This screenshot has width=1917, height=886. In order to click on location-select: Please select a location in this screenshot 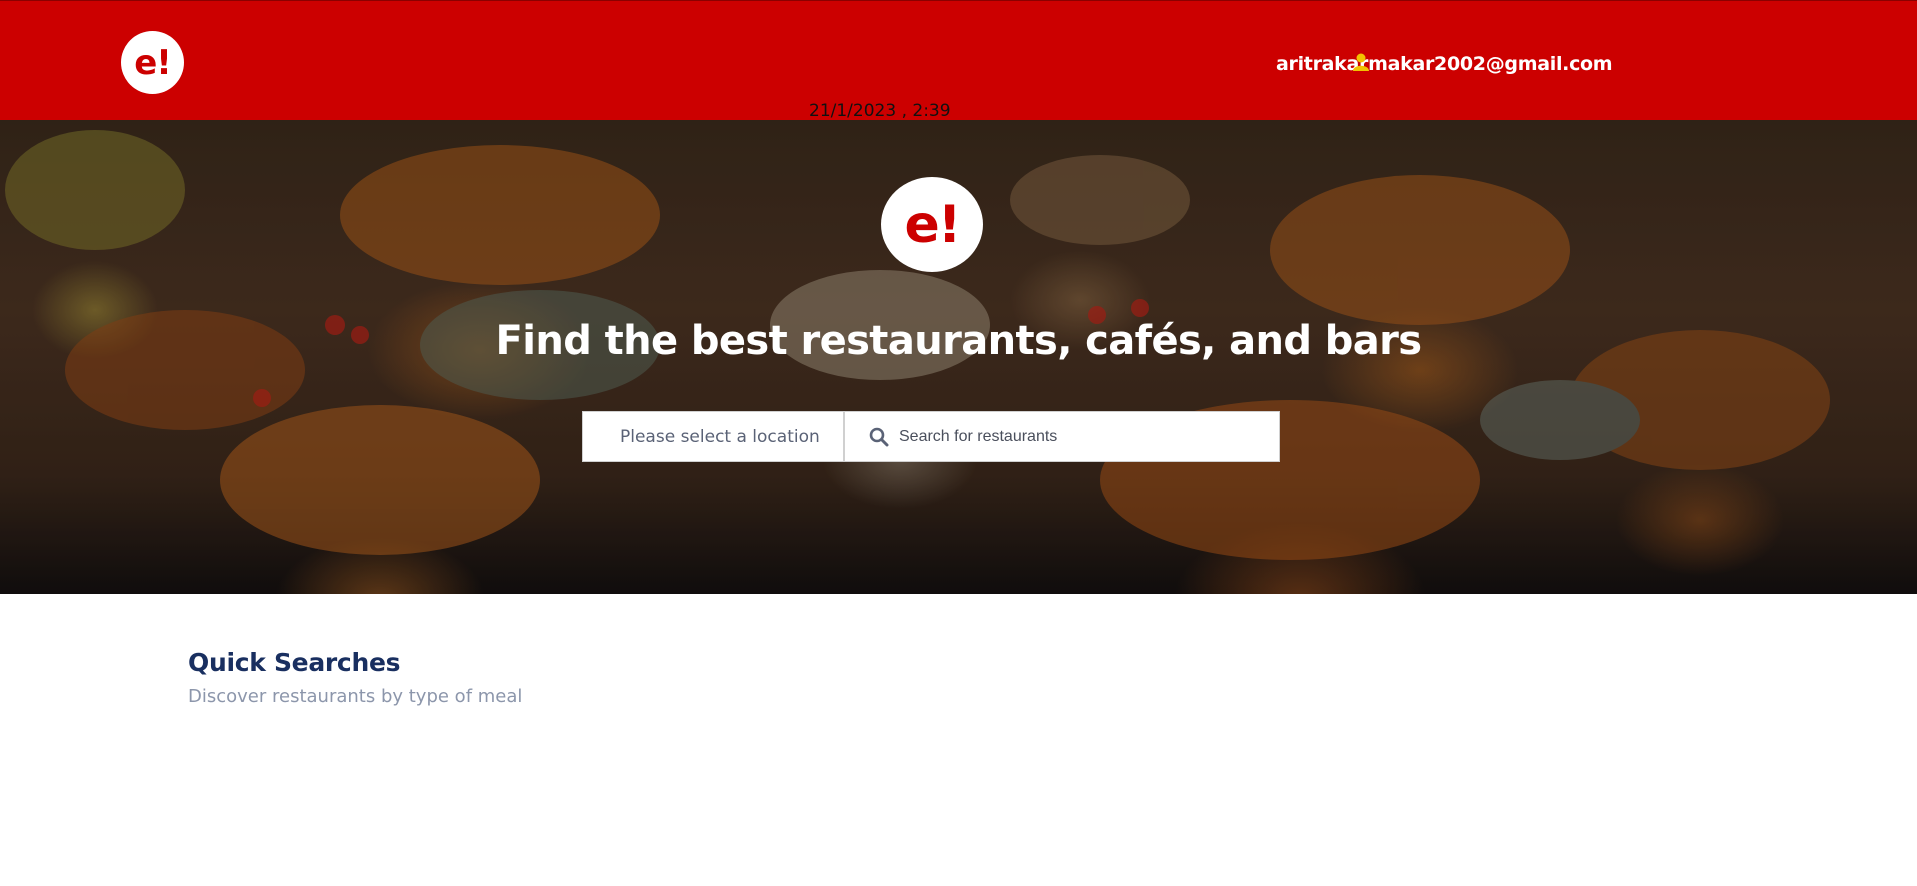, I will do `click(713, 436)`.